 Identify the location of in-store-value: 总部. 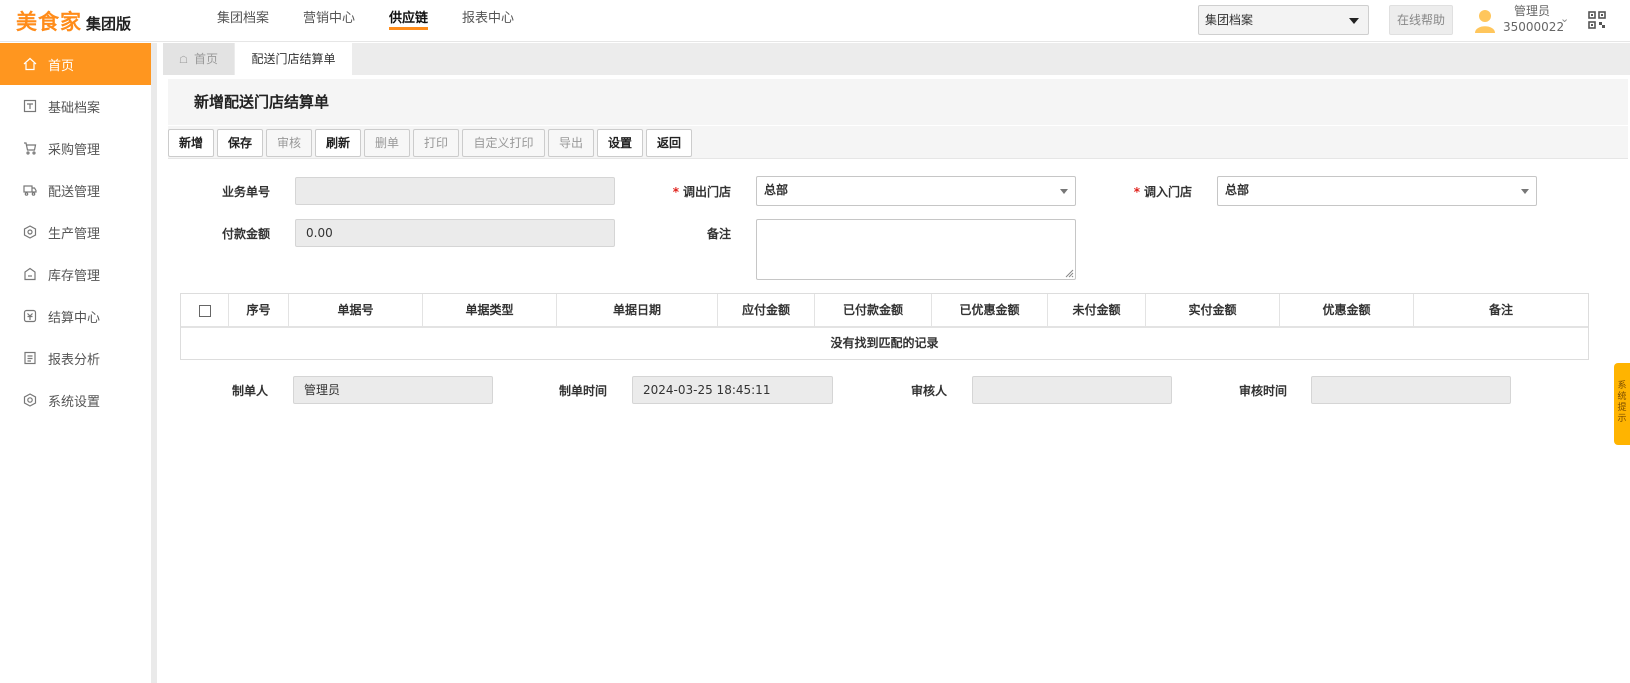
(1237, 190).